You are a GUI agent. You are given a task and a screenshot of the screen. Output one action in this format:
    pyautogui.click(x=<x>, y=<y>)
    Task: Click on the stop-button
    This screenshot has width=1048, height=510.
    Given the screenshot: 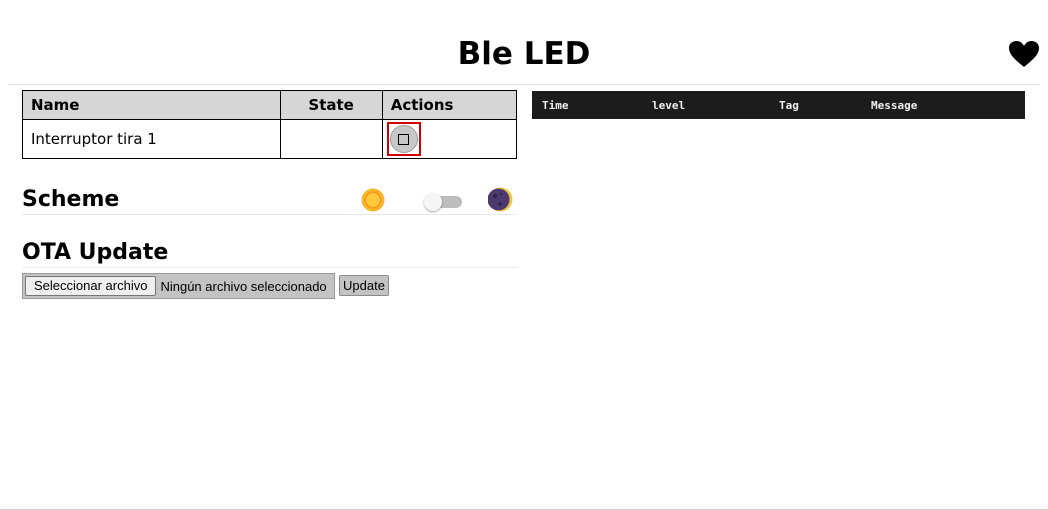 What is the action you would take?
    pyautogui.click(x=403, y=139)
    